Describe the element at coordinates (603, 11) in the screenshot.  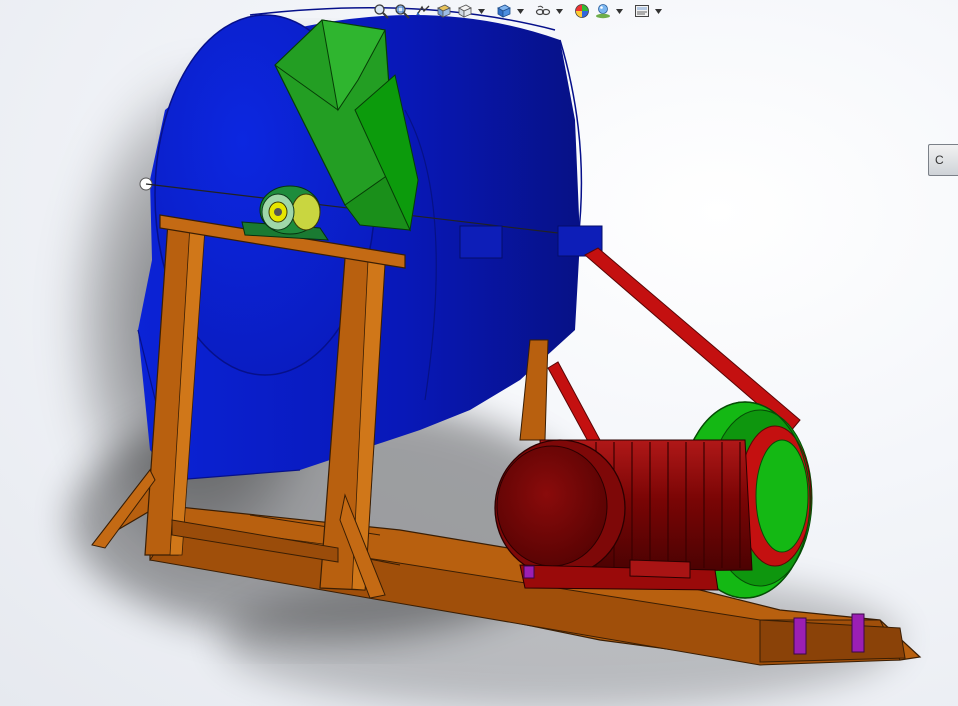
I see `apply-scene-icon` at that location.